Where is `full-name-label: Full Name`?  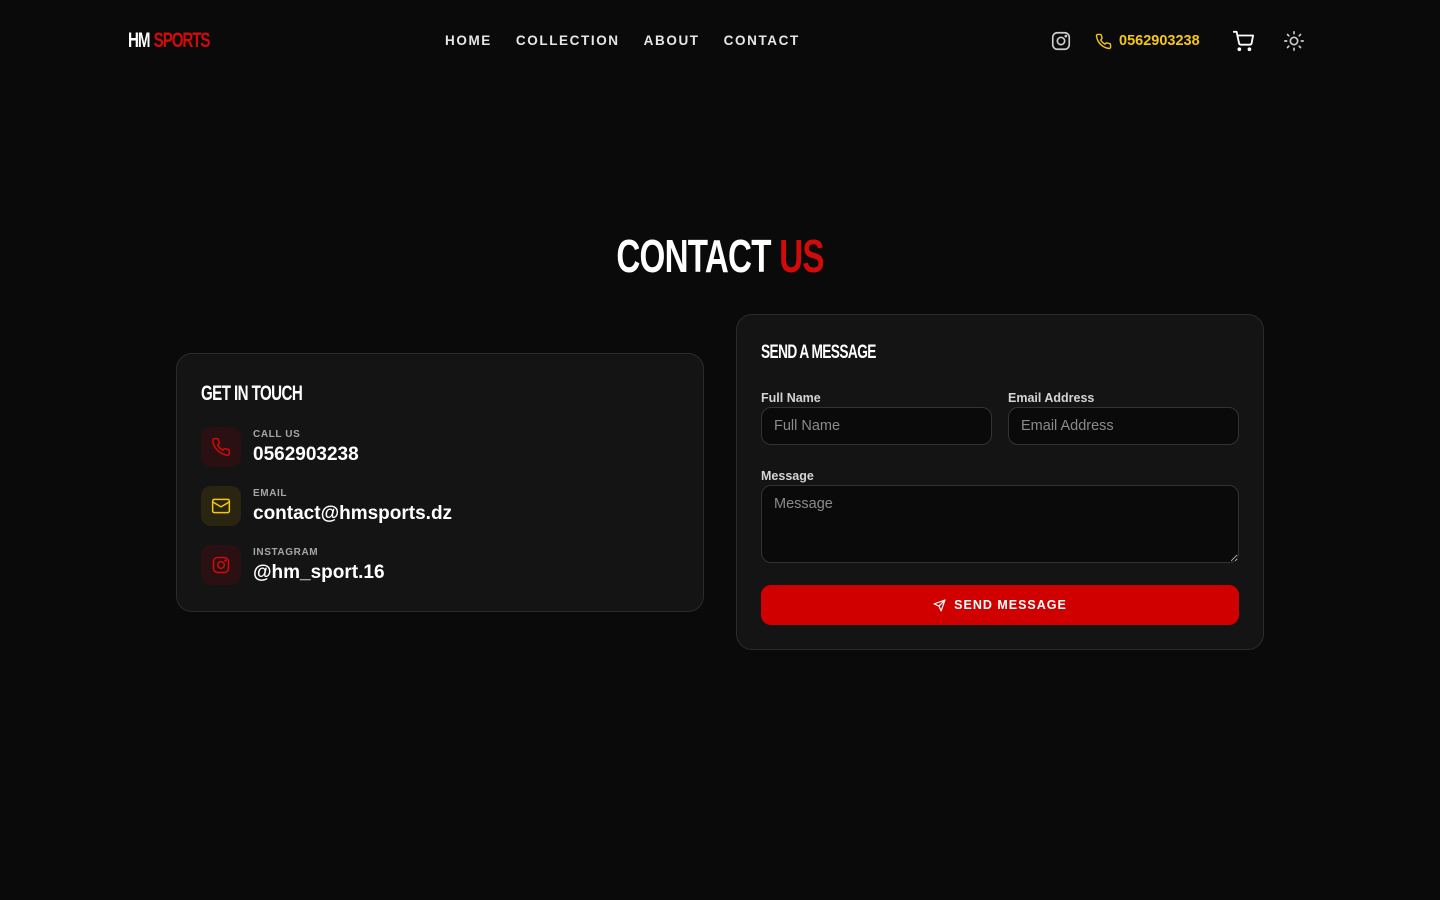
full-name-label: Full Name is located at coordinates (791, 398).